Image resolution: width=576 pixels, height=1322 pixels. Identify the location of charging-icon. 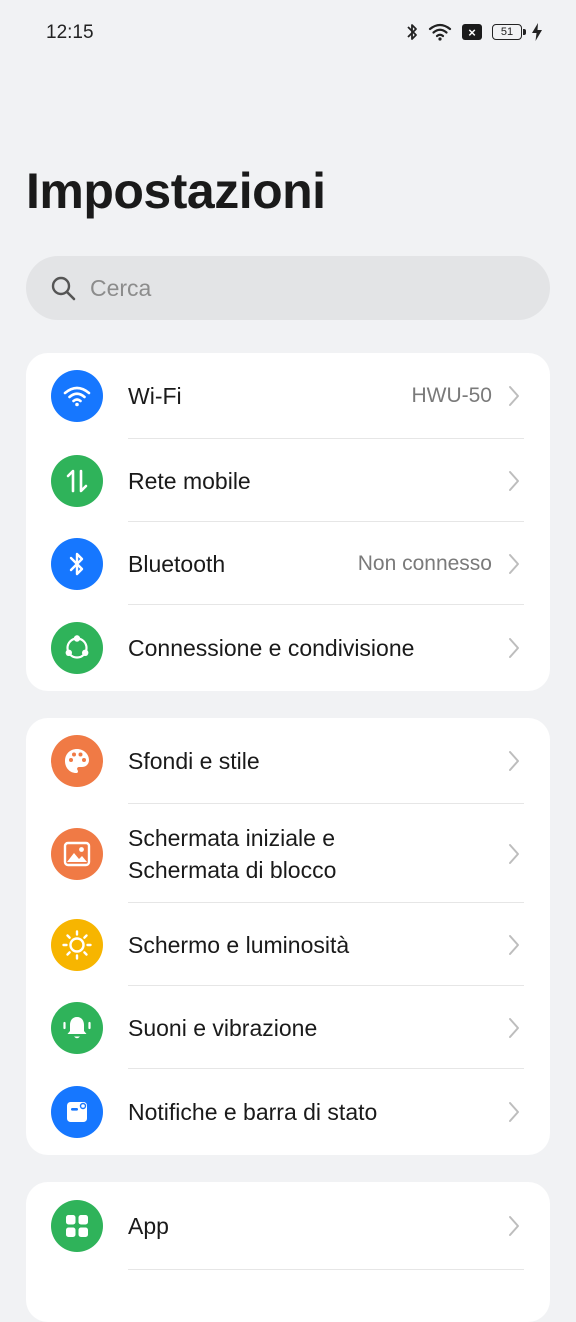
(537, 32).